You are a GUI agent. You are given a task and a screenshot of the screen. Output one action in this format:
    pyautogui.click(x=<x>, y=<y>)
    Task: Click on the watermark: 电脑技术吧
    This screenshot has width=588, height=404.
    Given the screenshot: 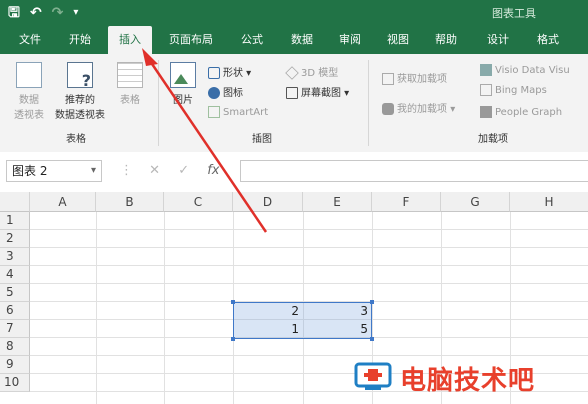 What is the action you would take?
    pyautogui.click(x=468, y=377)
    